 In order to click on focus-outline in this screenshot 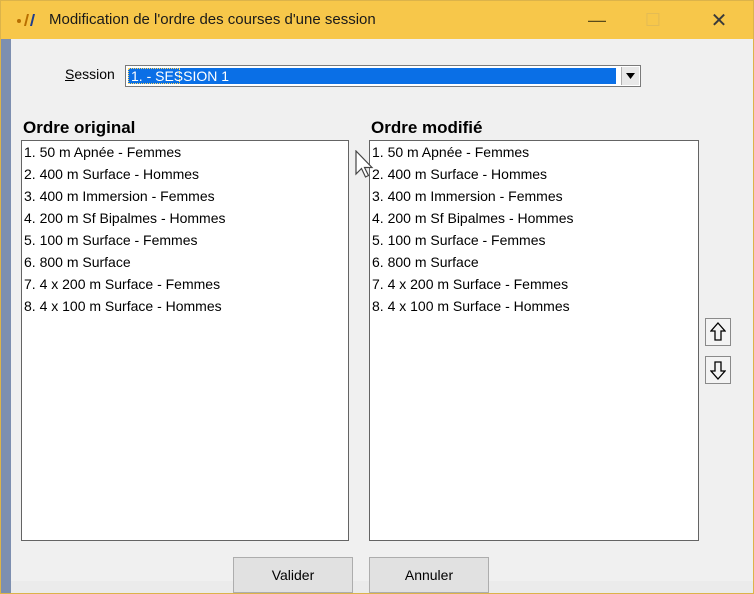, I will do `click(154, 76)`.